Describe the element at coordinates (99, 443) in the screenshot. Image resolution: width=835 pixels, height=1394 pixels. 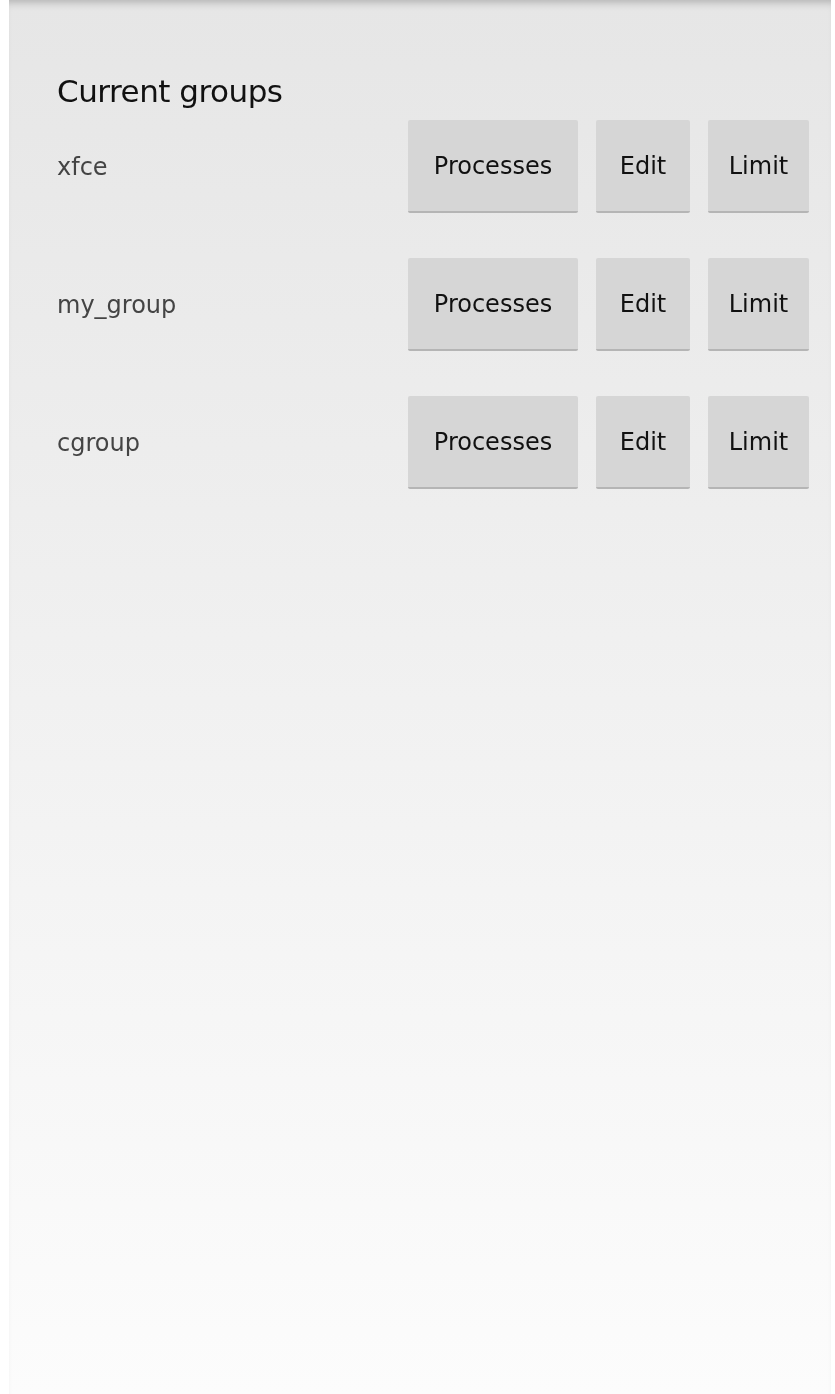
I see `group-name: cgroup` at that location.